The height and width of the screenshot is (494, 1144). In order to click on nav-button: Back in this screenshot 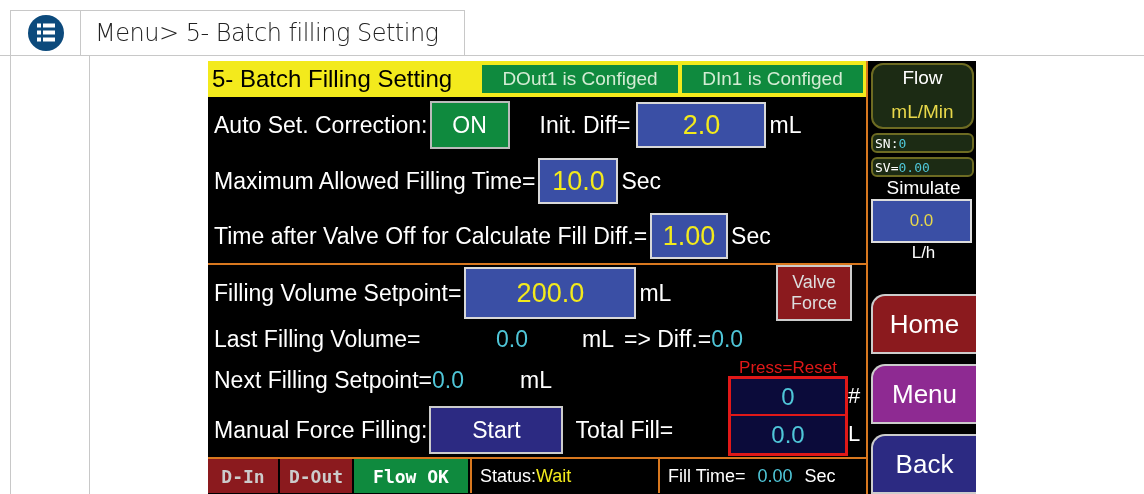, I will do `click(923, 464)`.